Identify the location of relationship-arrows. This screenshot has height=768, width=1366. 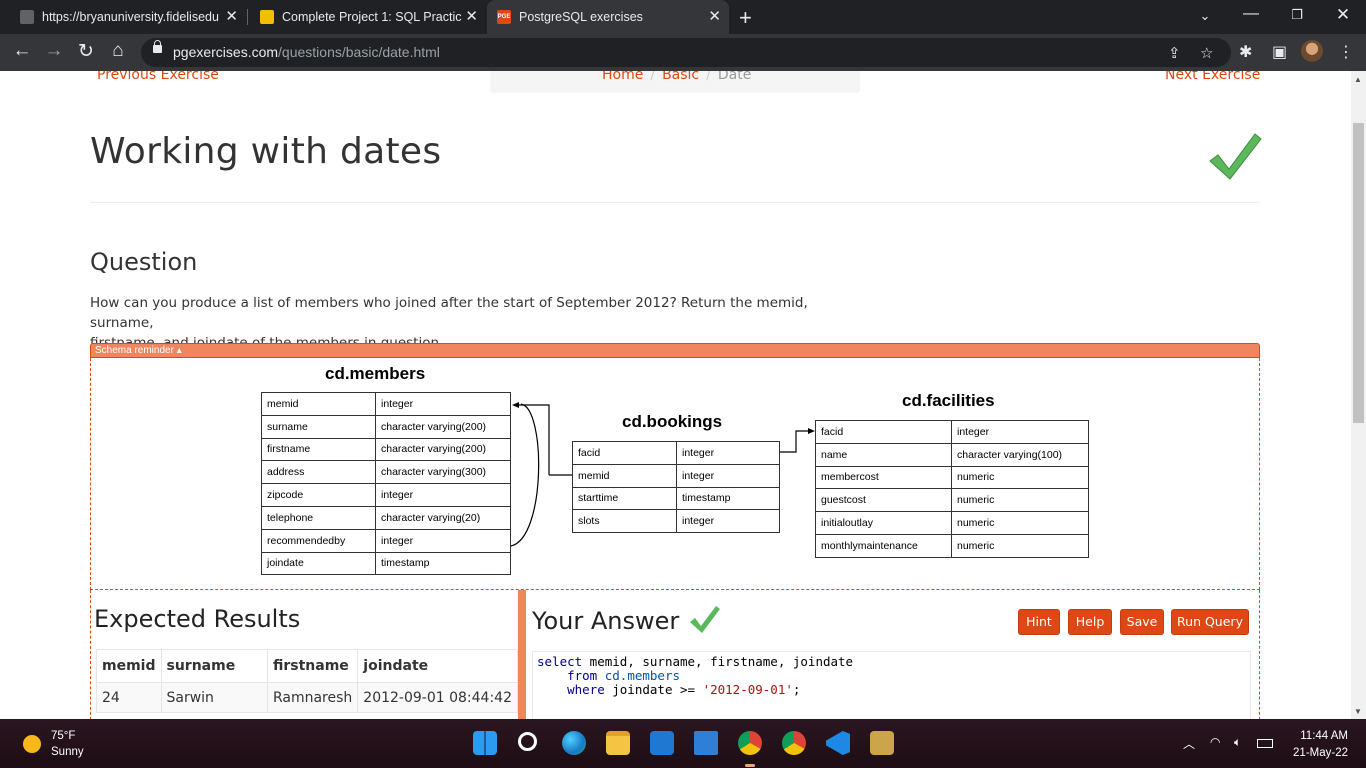
(662, 474).